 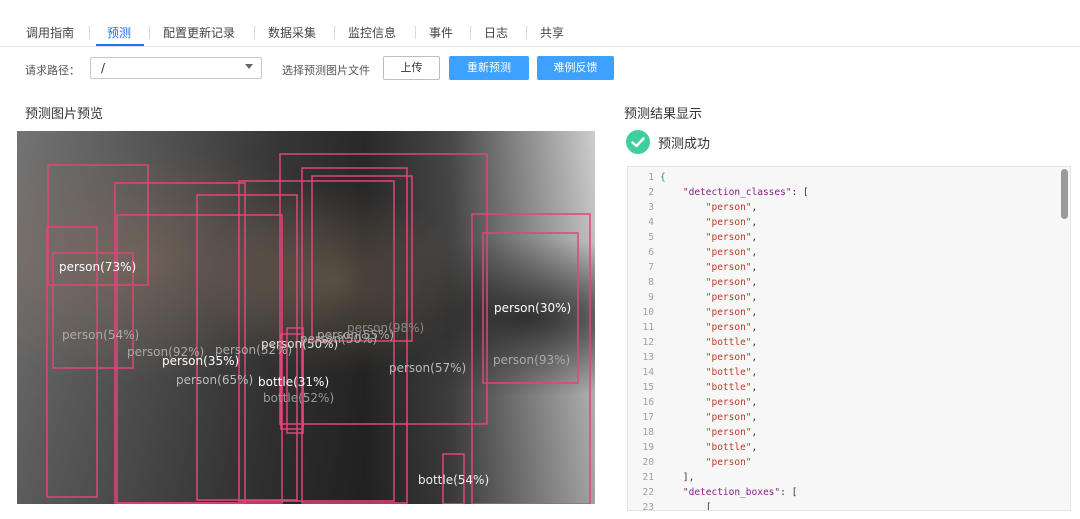 What do you see at coordinates (532, 308) in the screenshot?
I see `detection-label: person(30%)` at bounding box center [532, 308].